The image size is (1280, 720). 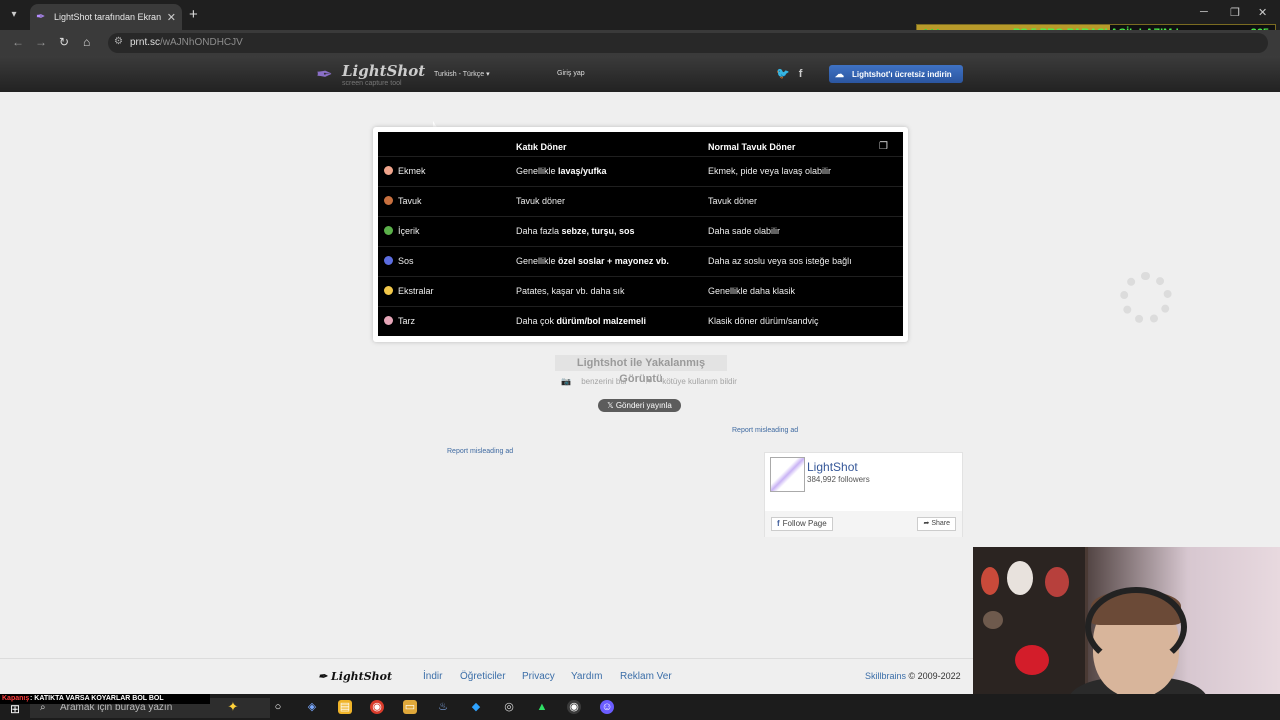 I want to click on tweet-button: 𝕏 Gönderi yayınla, so click(x=639, y=405).